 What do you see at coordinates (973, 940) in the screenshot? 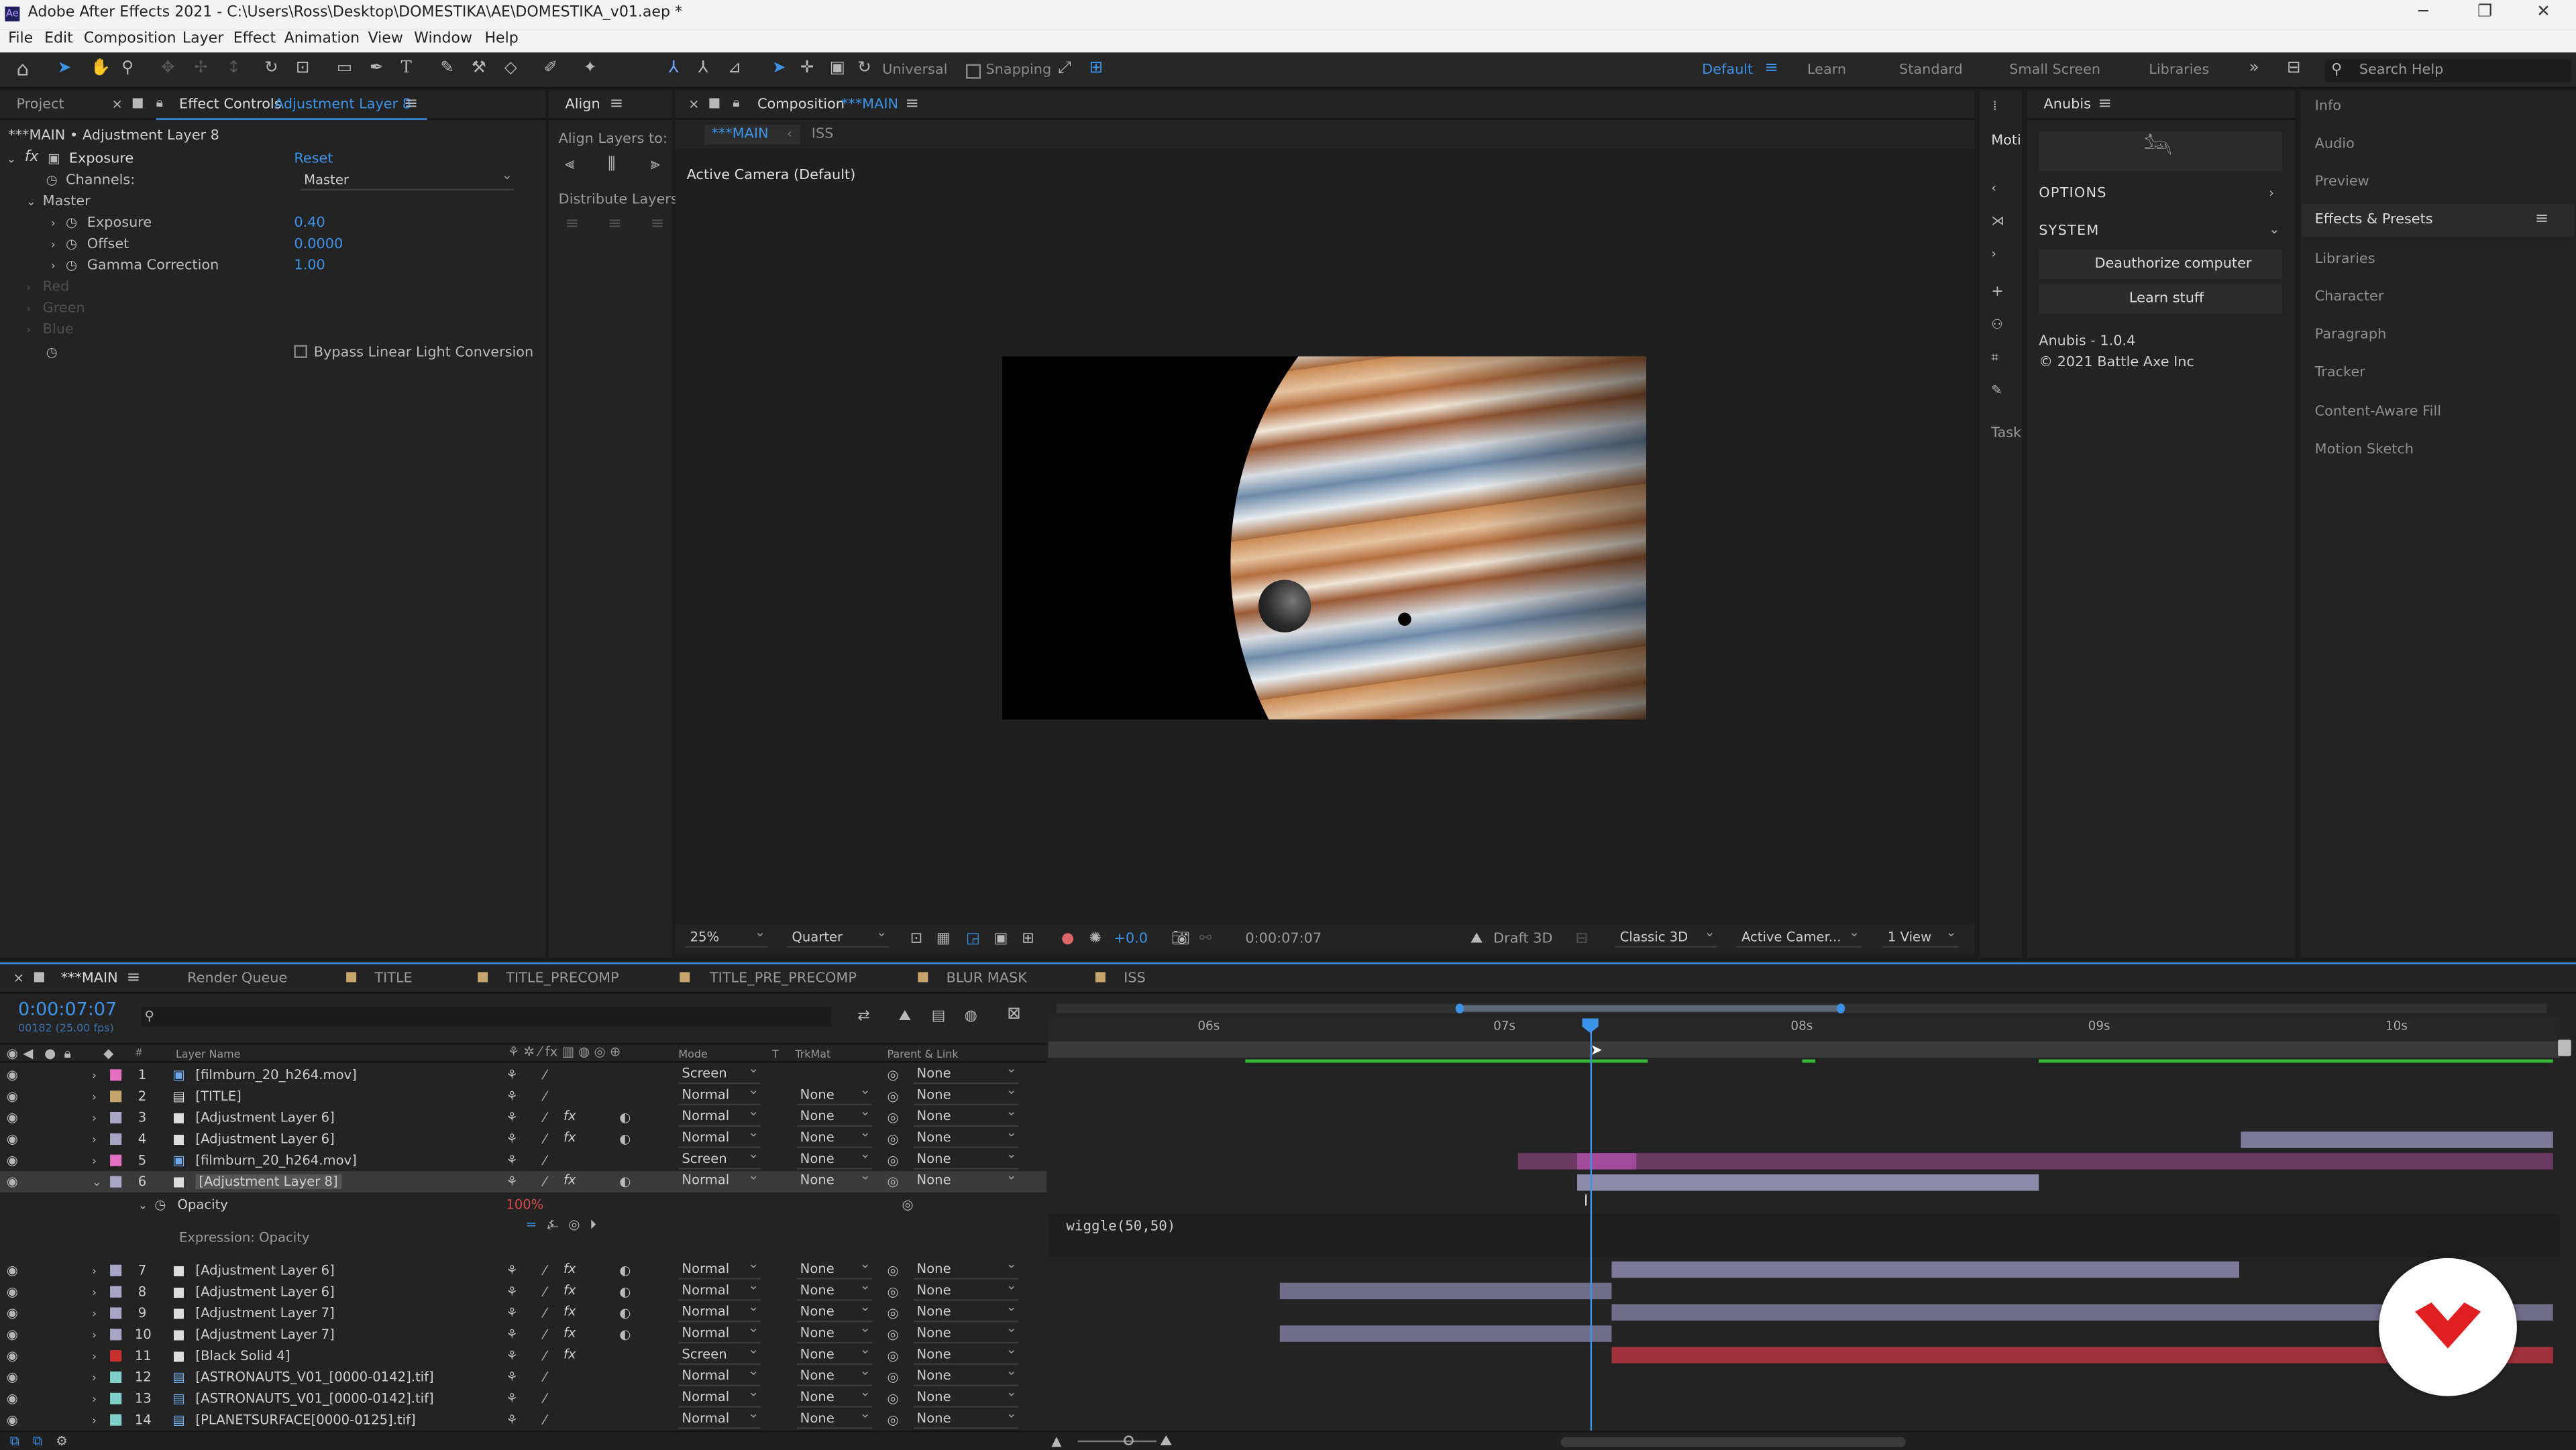
I see `mask-visibility-icon: ◲` at bounding box center [973, 940].